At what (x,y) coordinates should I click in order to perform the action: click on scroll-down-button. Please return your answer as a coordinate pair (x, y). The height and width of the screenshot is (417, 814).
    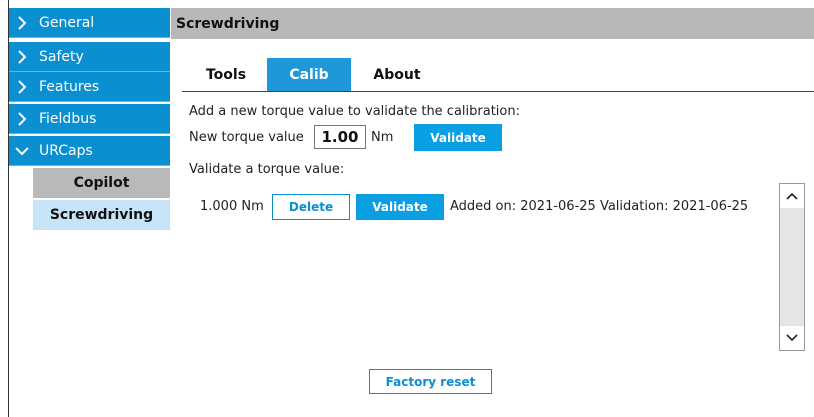
    Looking at the image, I should click on (792, 338).